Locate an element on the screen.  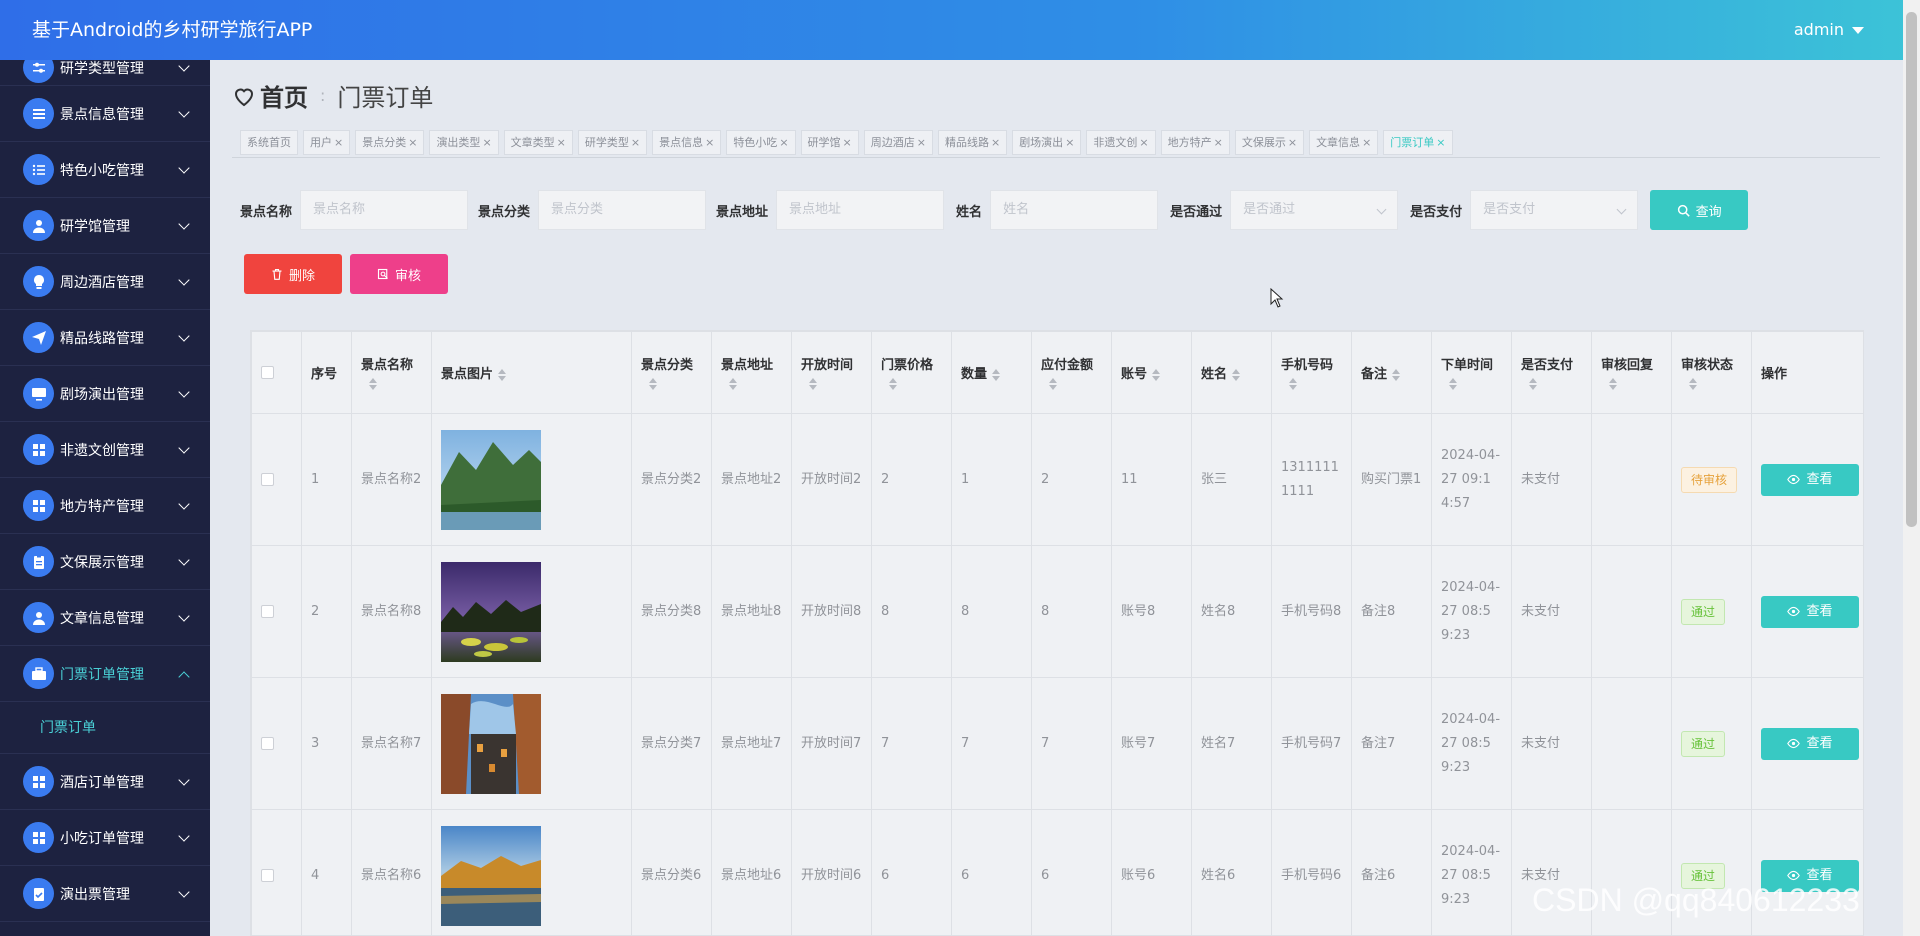
column-header: 门票价格 is located at coordinates (911, 372).